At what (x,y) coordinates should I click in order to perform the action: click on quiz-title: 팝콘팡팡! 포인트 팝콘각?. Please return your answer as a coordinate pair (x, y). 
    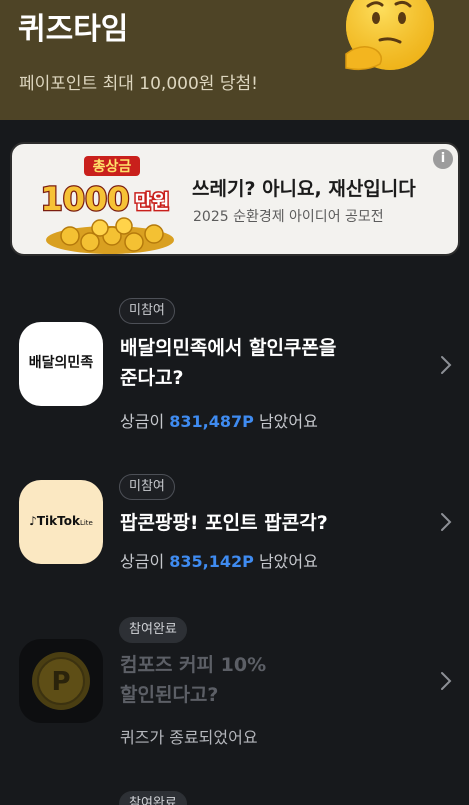
    Looking at the image, I should click on (224, 523).